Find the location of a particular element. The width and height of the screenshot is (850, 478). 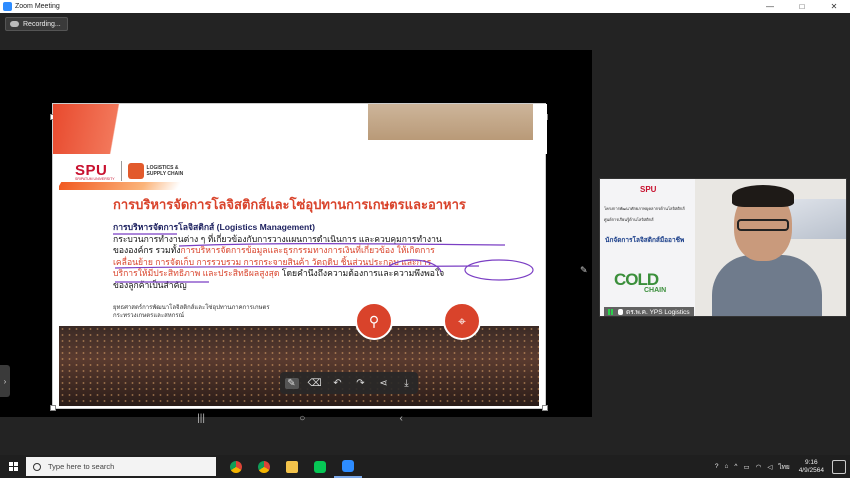

video-spu-logo: SPU is located at coordinates (648, 189).